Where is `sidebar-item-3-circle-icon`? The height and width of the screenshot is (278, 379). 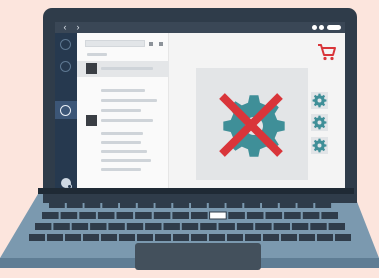
sidebar-item-3-circle-icon is located at coordinates (65, 110).